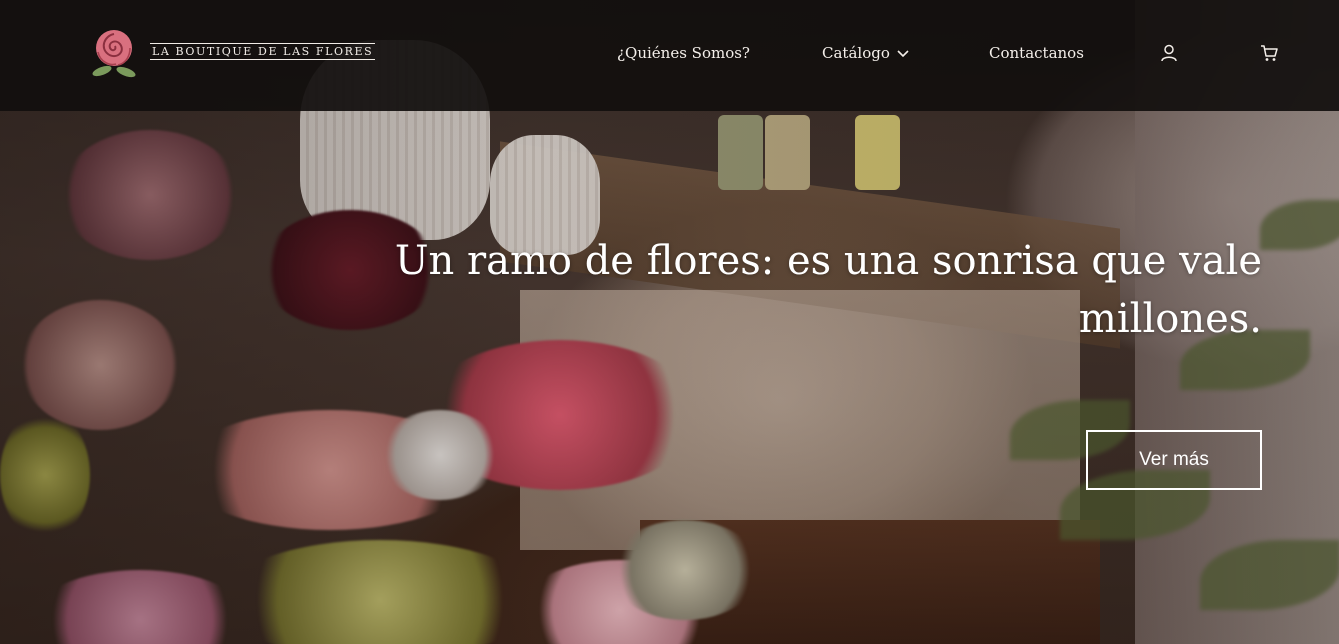 The width and height of the screenshot is (1339, 644). Describe the element at coordinates (1036, 53) in the screenshot. I see `nav-link-contactanos: Contactanos` at that location.